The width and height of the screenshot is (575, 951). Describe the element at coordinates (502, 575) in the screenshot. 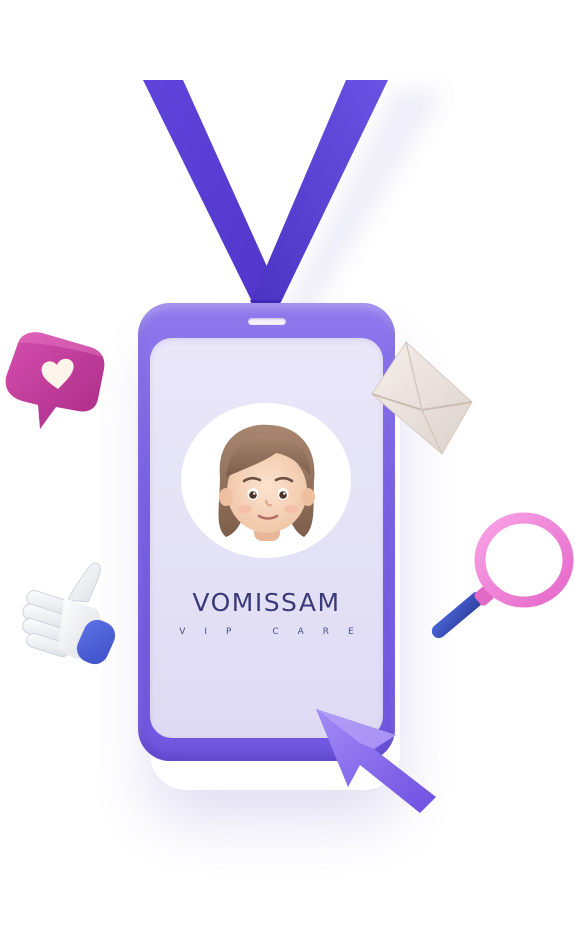

I see `magnifying-glass-icon` at that location.